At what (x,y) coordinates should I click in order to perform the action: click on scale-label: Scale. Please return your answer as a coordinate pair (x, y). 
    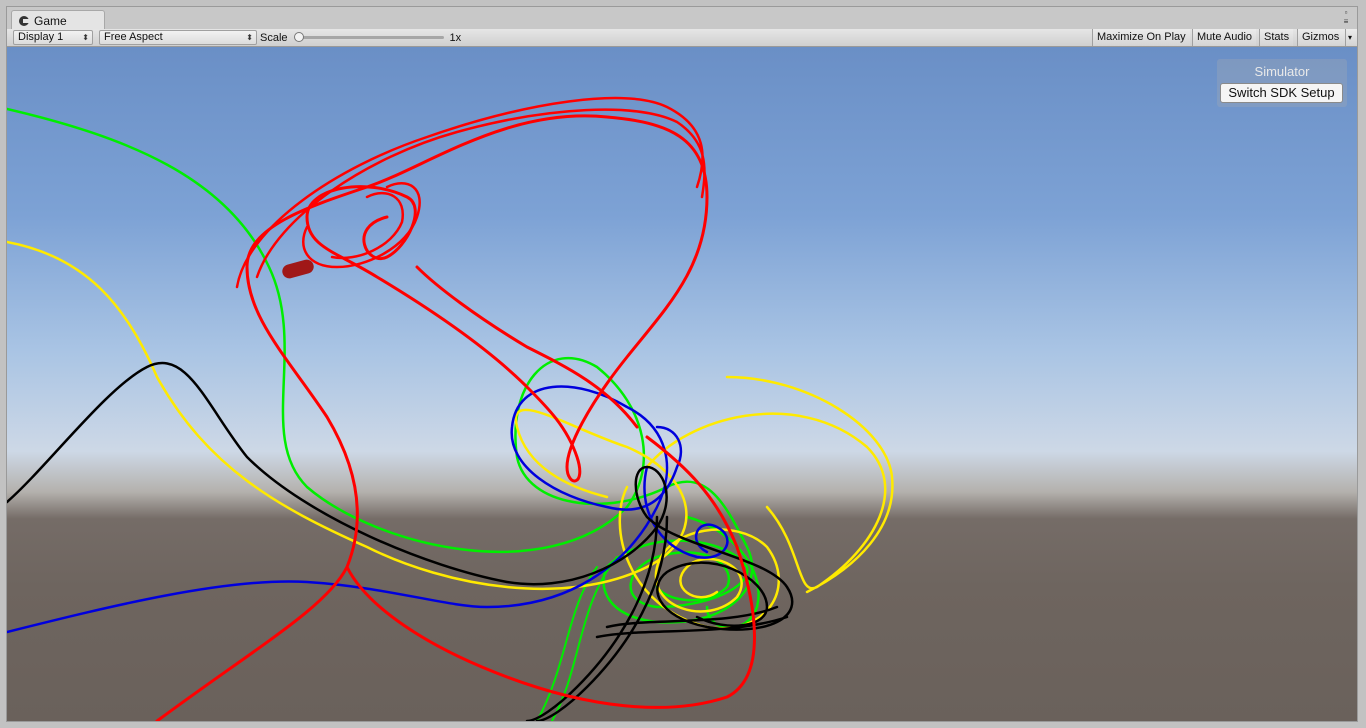
    Looking at the image, I should click on (274, 37).